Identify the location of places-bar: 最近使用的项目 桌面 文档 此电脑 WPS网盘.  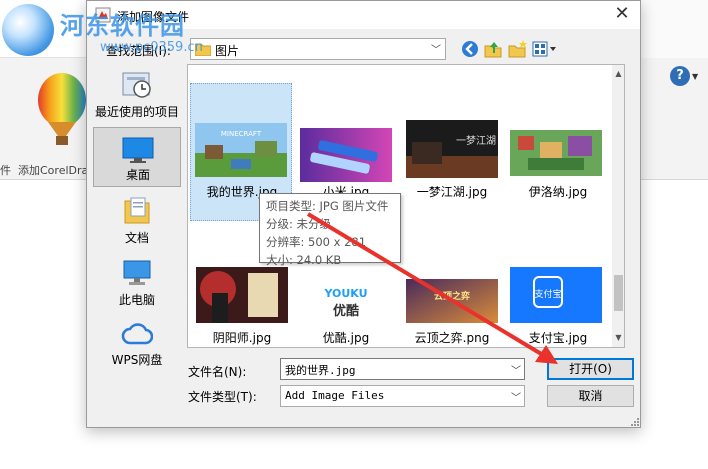
(137, 216).